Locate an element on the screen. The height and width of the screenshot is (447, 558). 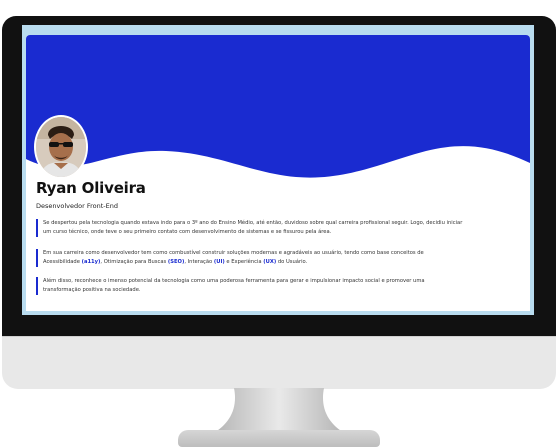
avatar is located at coordinates (61, 147).